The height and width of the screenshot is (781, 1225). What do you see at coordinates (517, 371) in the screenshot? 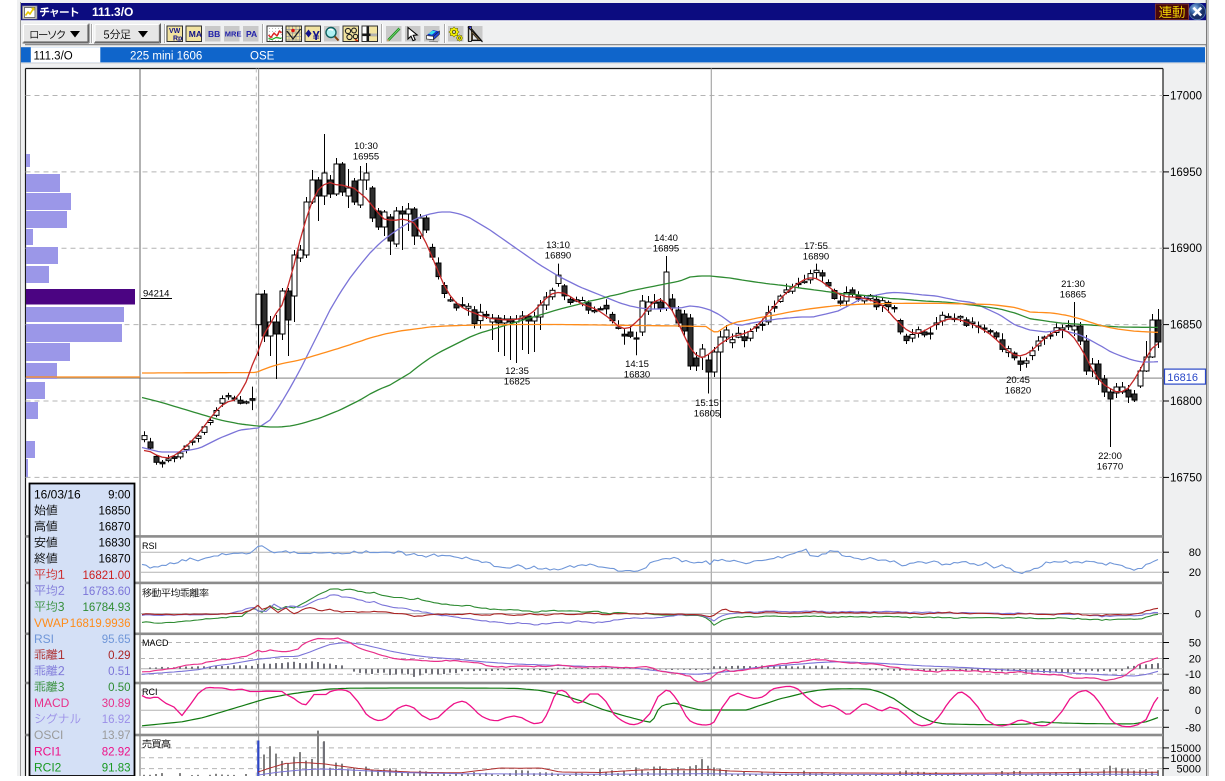
I see `svg-text: 12:35` at bounding box center [517, 371].